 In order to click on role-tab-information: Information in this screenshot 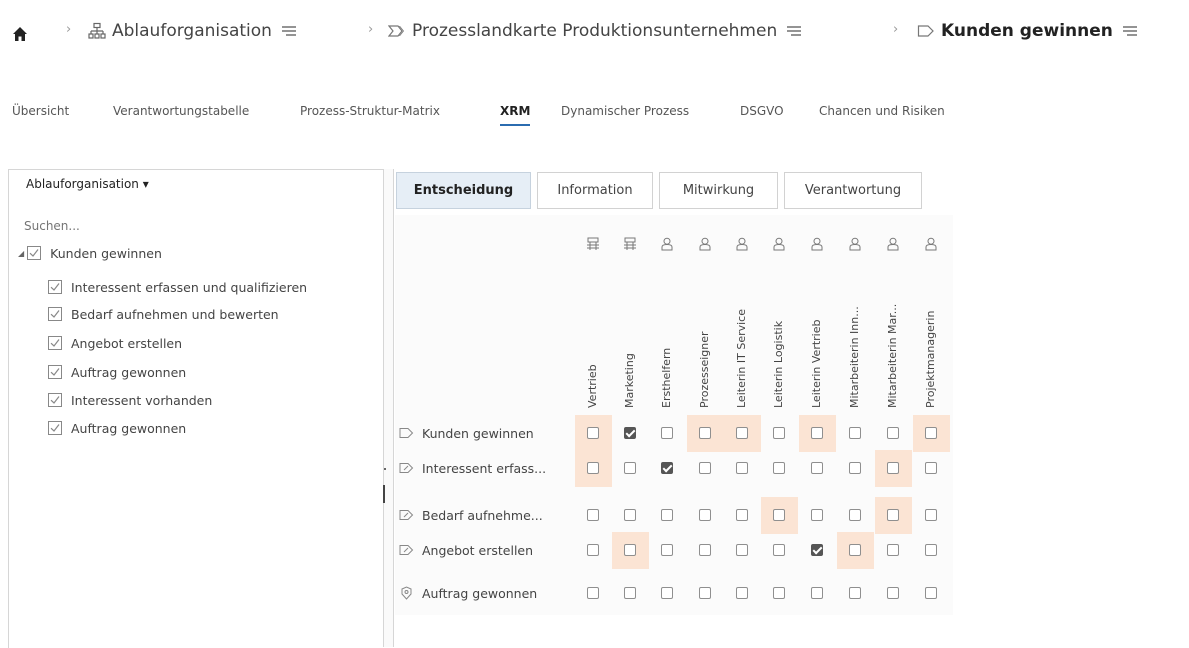, I will do `click(595, 190)`.